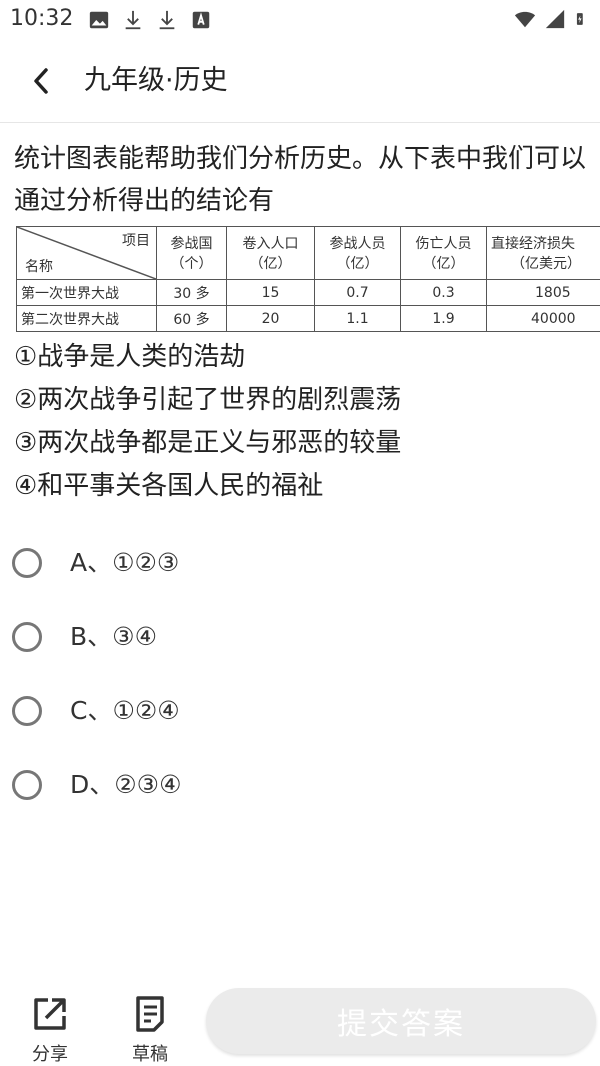 The image size is (600, 1066). I want to click on share-label: 分享, so click(50, 1054).